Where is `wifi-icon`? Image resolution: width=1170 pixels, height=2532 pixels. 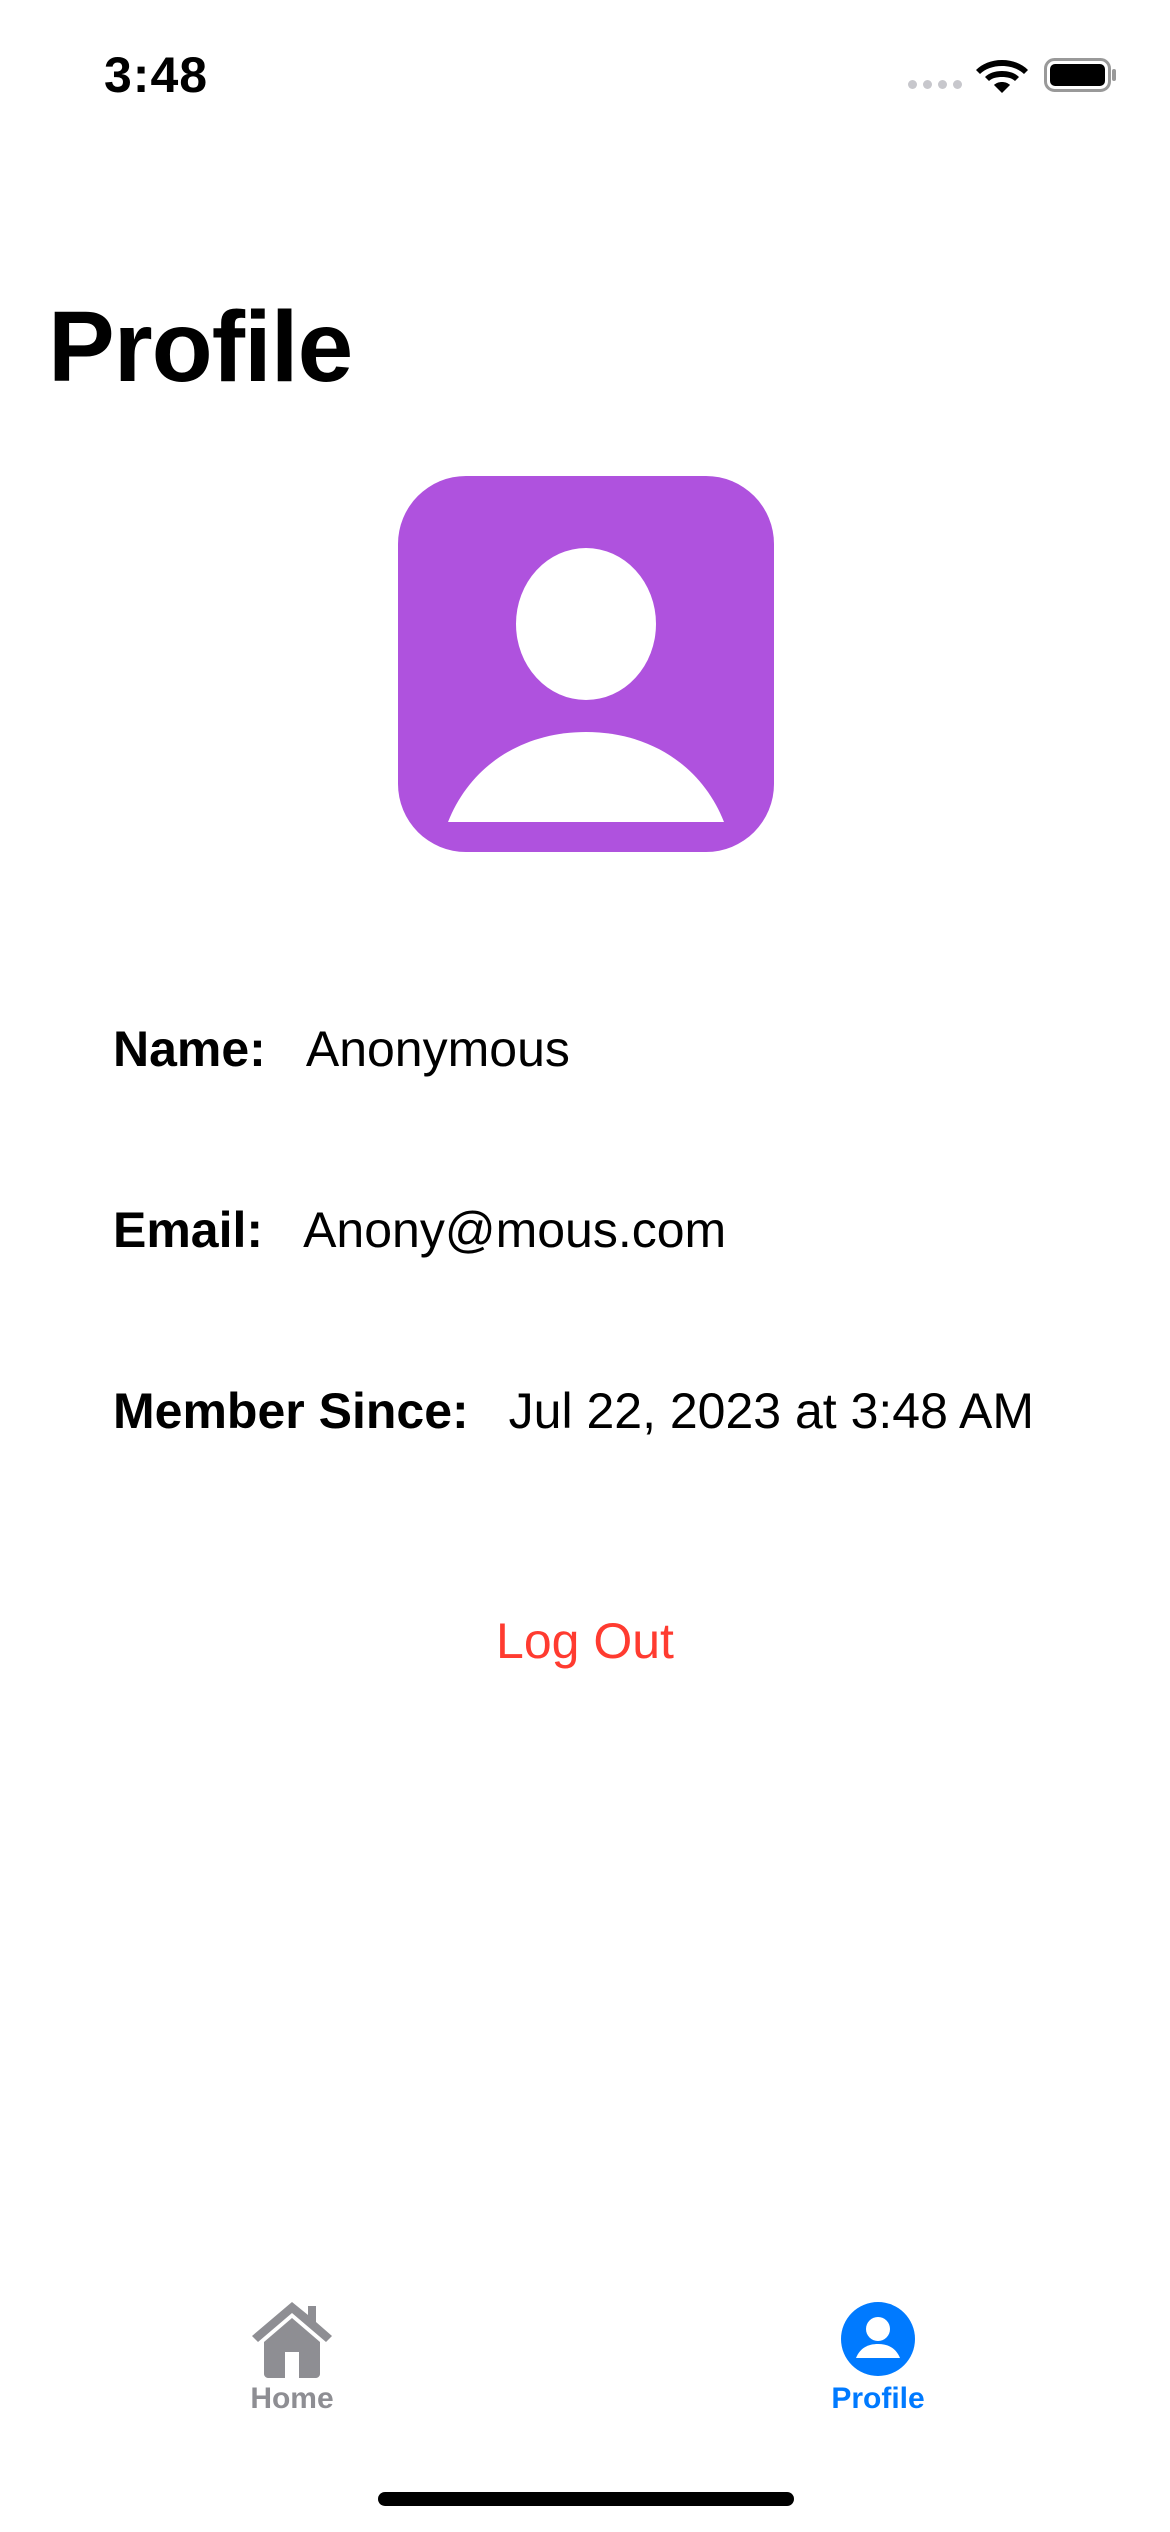 wifi-icon is located at coordinates (1002, 76).